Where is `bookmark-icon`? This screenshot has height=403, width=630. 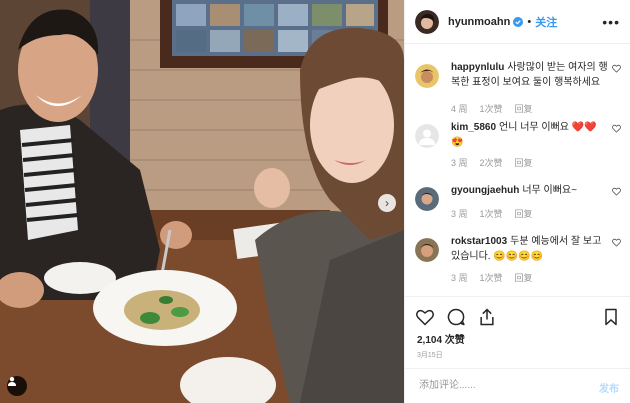
bookmark-icon is located at coordinates (611, 317).